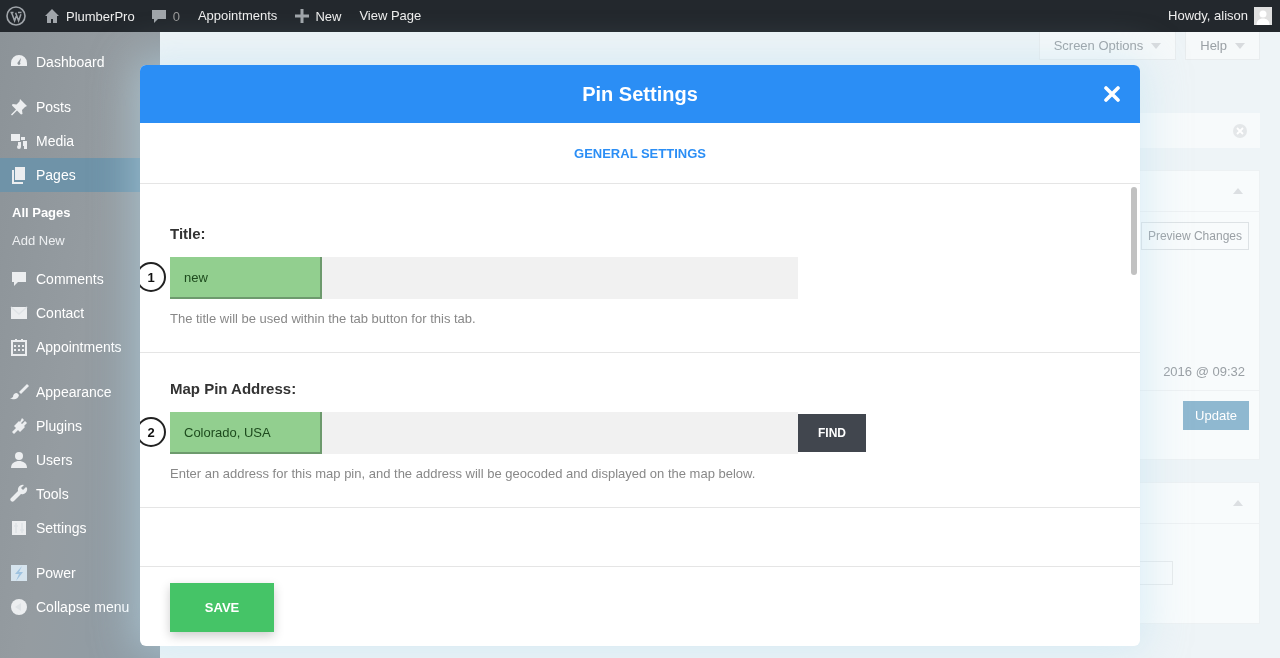 The image size is (1280, 658). What do you see at coordinates (19, 392) in the screenshot?
I see `paintbrush-icon` at bounding box center [19, 392].